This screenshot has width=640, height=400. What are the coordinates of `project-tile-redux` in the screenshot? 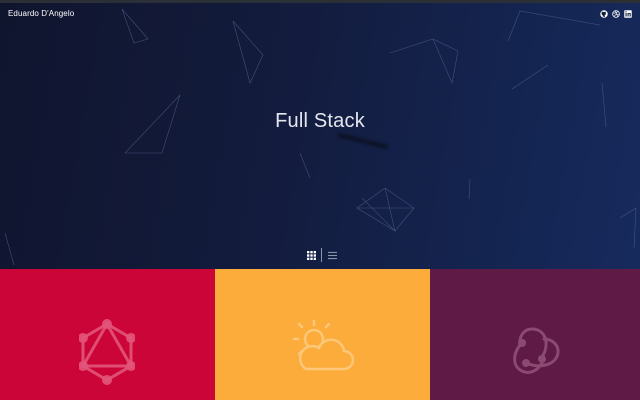 It's located at (535, 334).